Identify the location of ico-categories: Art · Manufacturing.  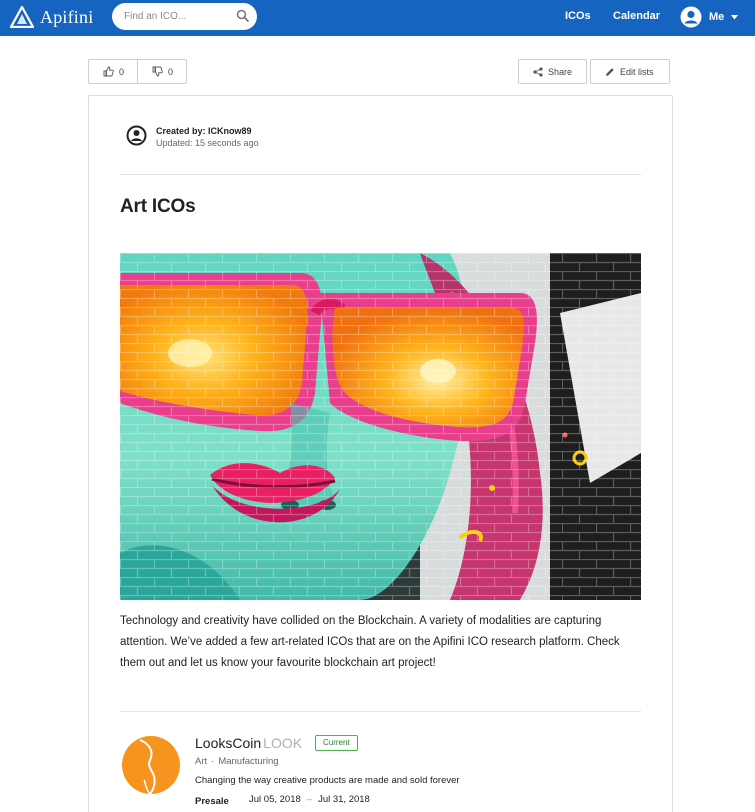
(237, 761).